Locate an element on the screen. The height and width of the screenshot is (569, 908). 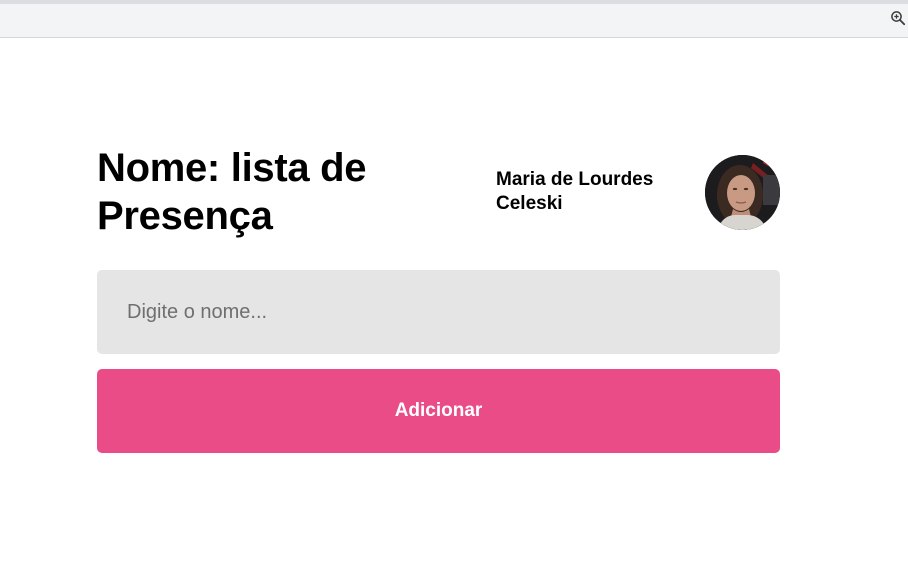
browser-address-strip is located at coordinates (454, 19).